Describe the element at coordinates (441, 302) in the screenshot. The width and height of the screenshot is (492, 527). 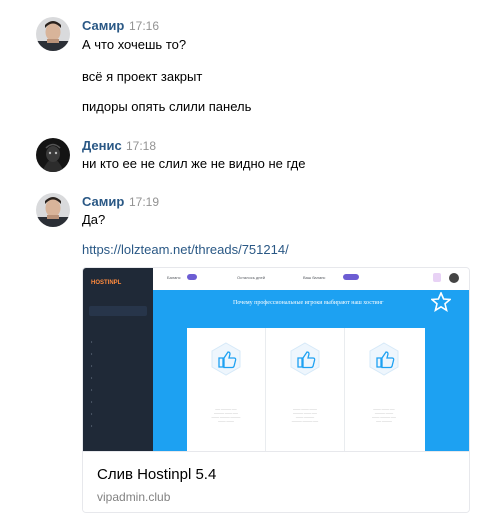
I see `star-icon` at that location.